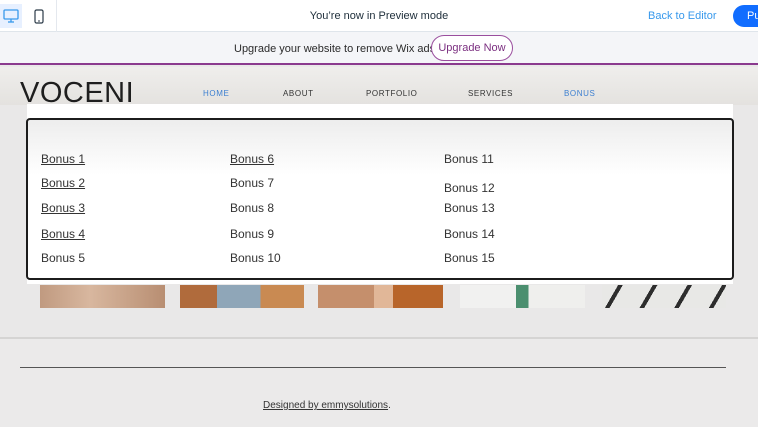 This screenshot has width=758, height=427. Describe the element at coordinates (255, 258) in the screenshot. I see `bonus-link-10: Bonus 10` at that location.